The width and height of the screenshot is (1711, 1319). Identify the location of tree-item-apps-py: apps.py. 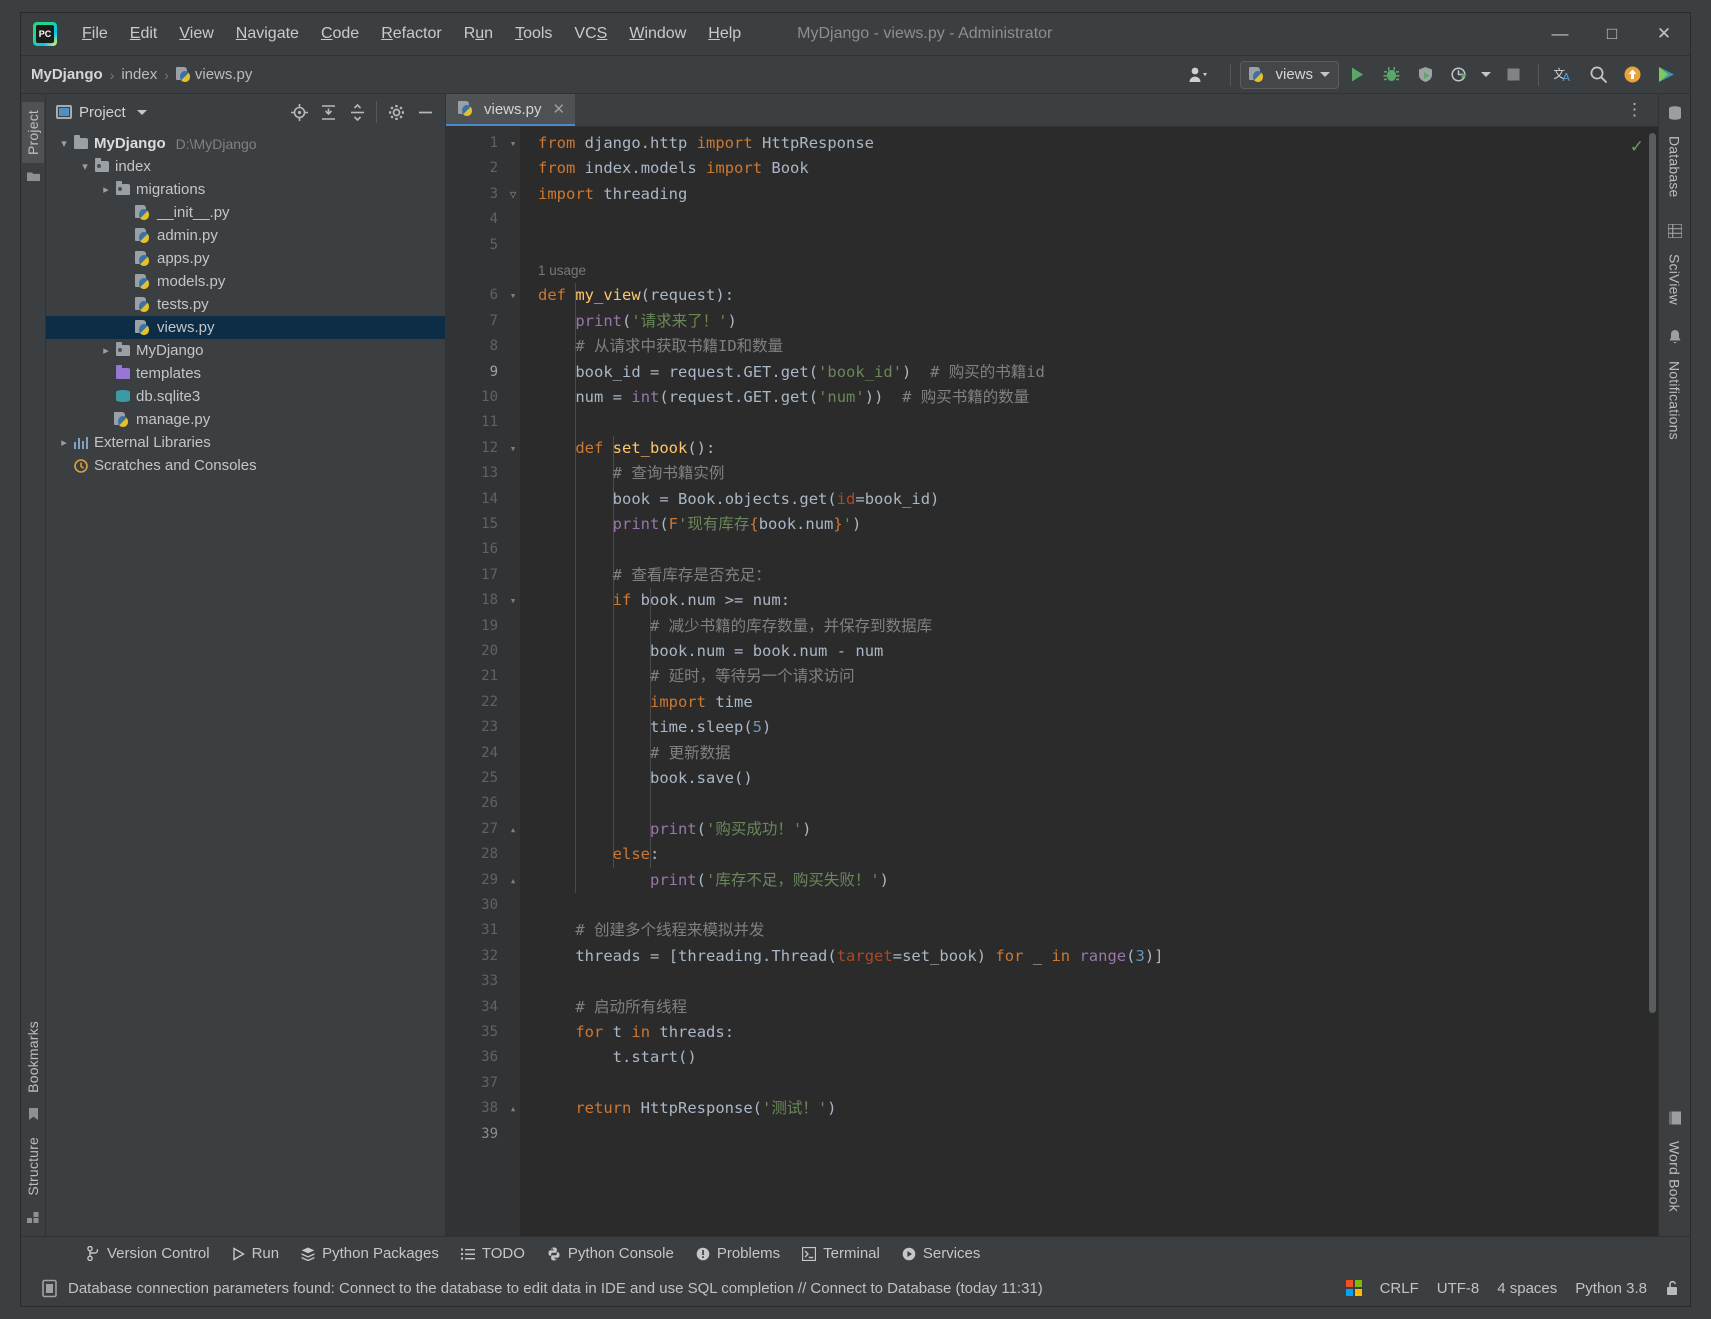
(245, 258).